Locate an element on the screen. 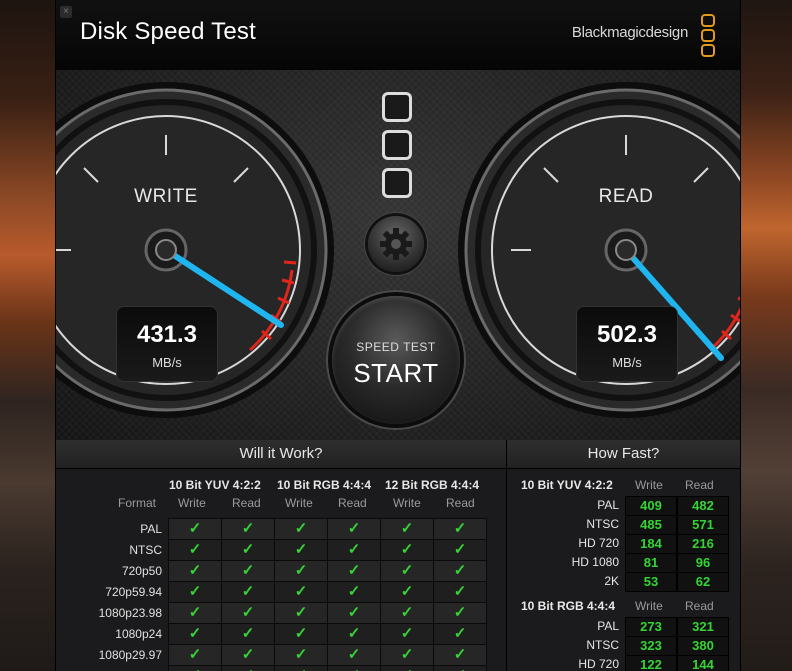  format-label: 1080p29.97 is located at coordinates (130, 655).